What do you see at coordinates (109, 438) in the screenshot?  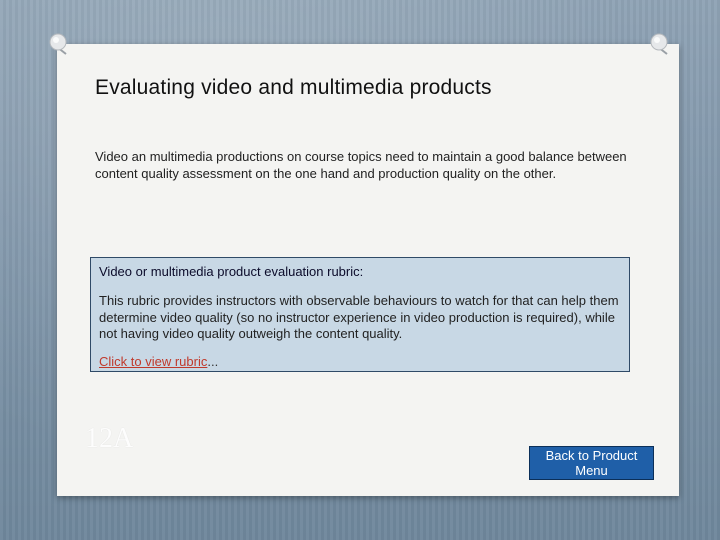 I see `slide-number: 12A` at bounding box center [109, 438].